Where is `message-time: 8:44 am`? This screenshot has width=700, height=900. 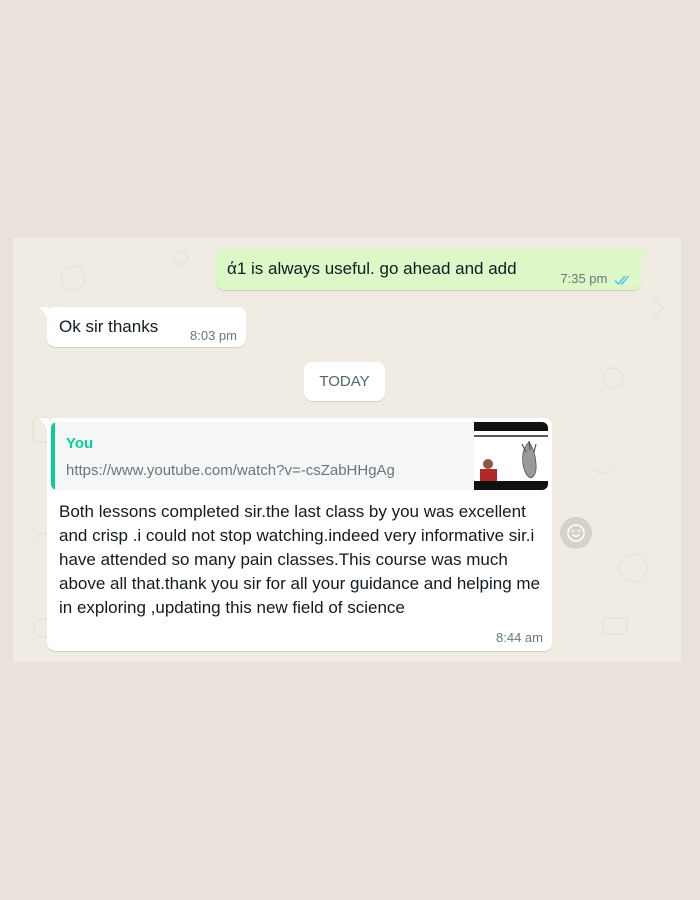 message-time: 8:44 am is located at coordinates (519, 637).